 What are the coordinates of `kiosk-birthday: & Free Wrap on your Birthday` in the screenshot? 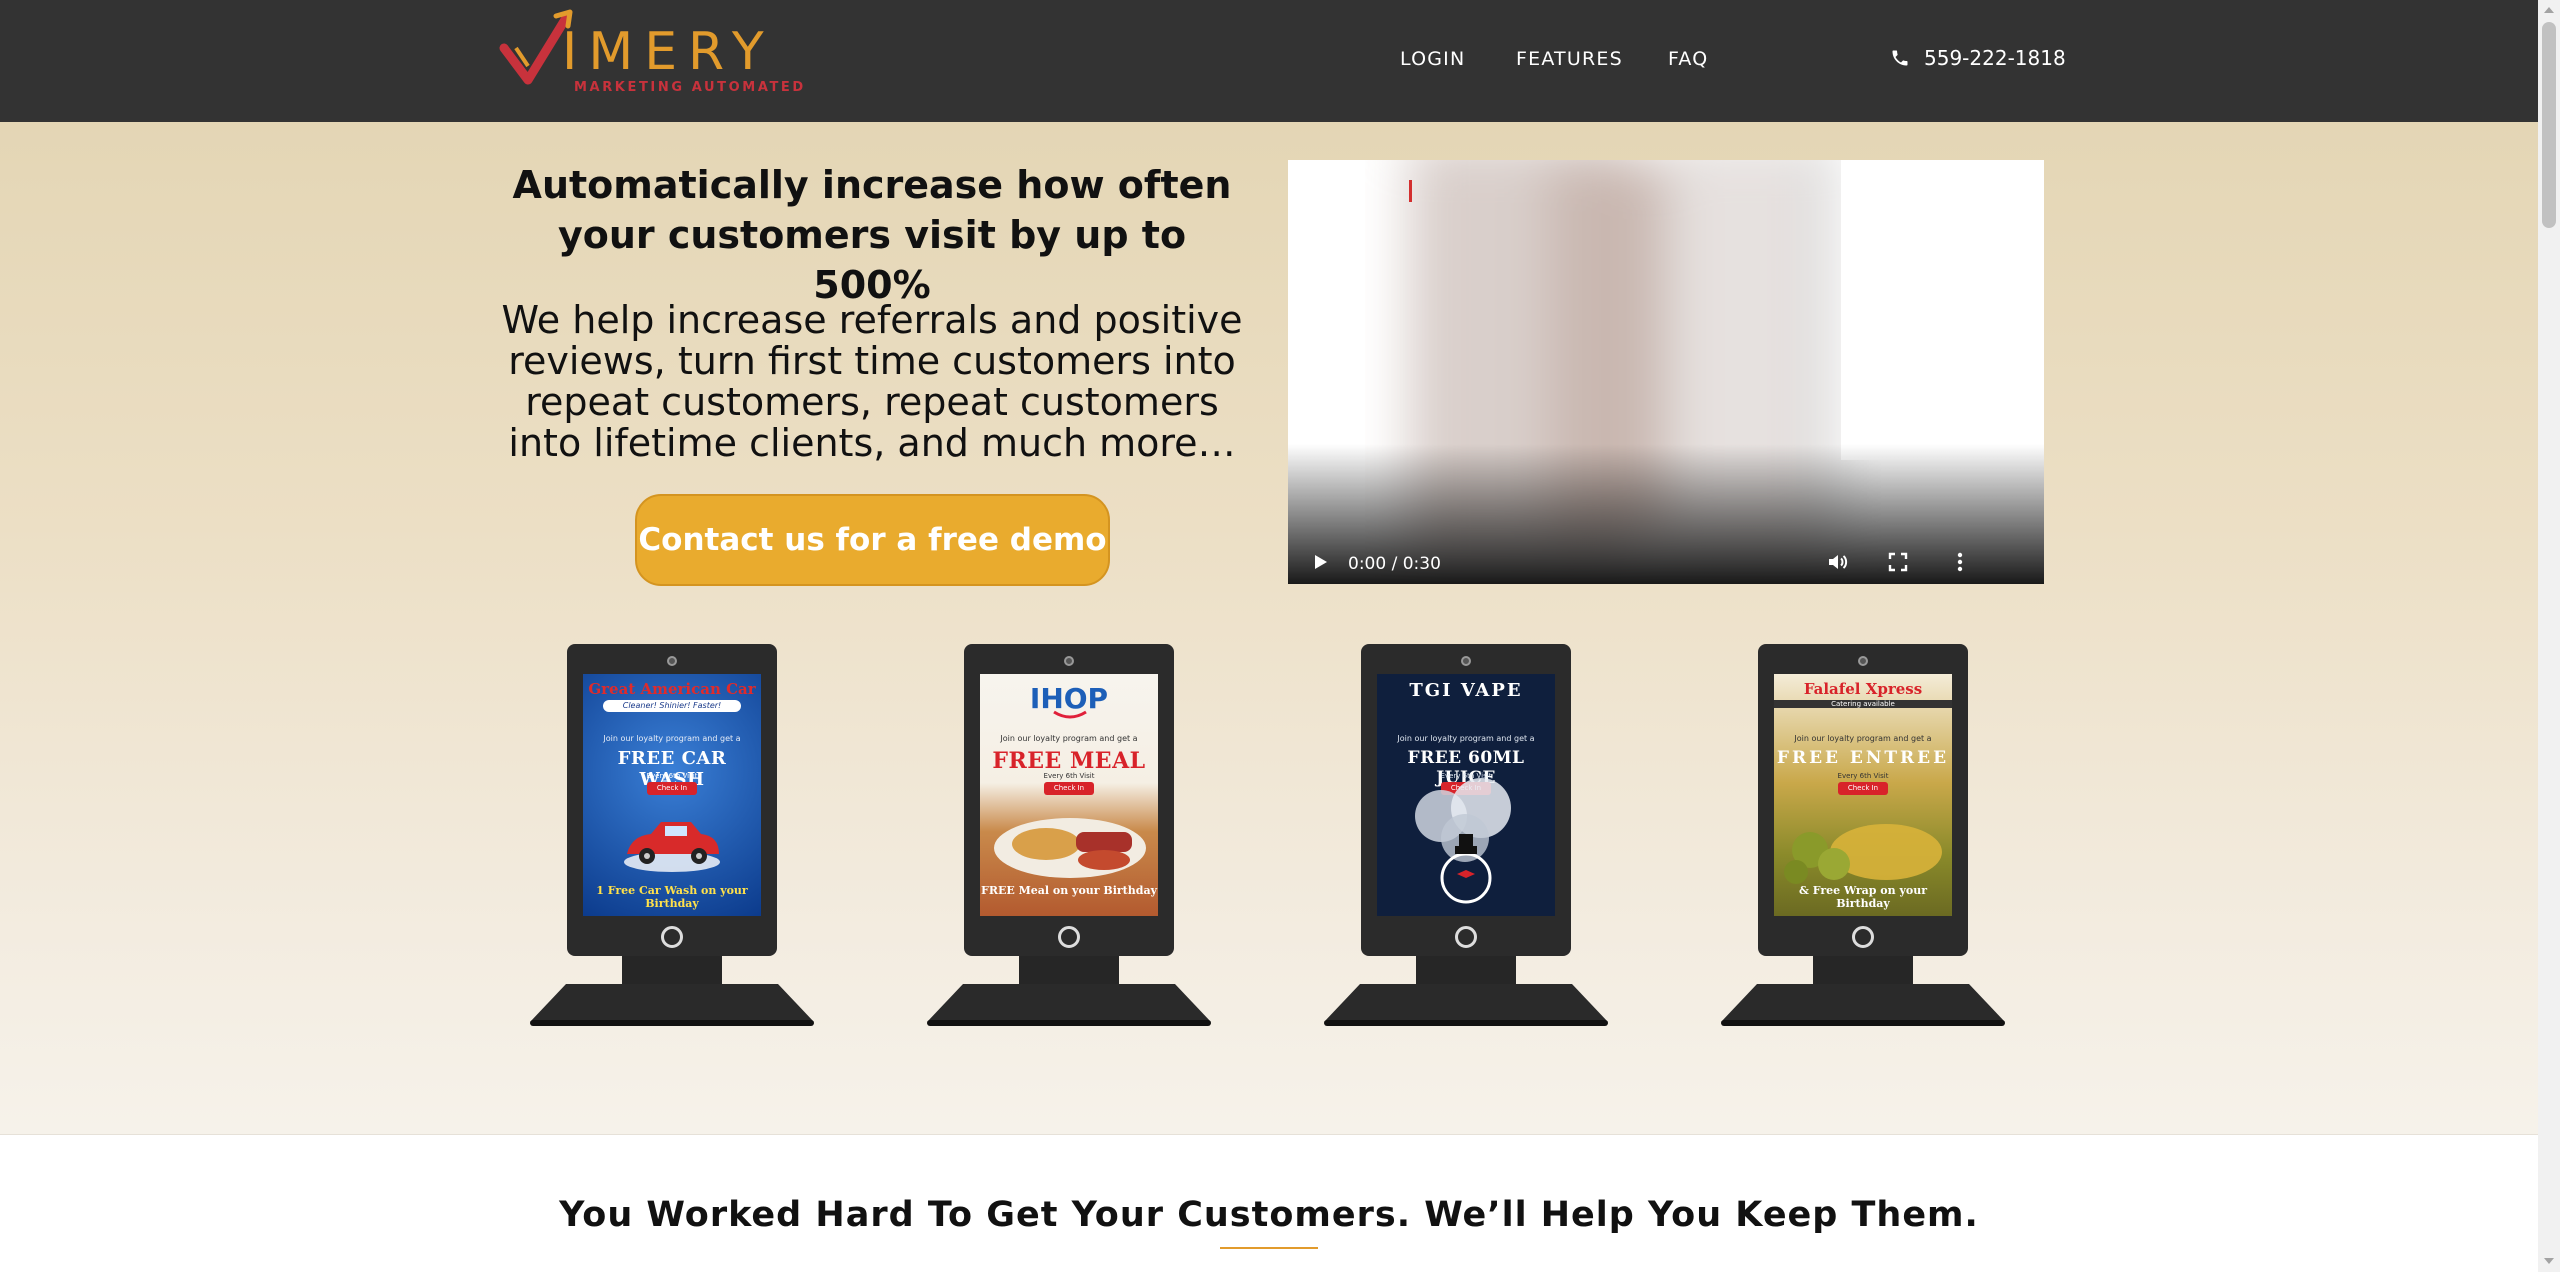 It's located at (1863, 897).